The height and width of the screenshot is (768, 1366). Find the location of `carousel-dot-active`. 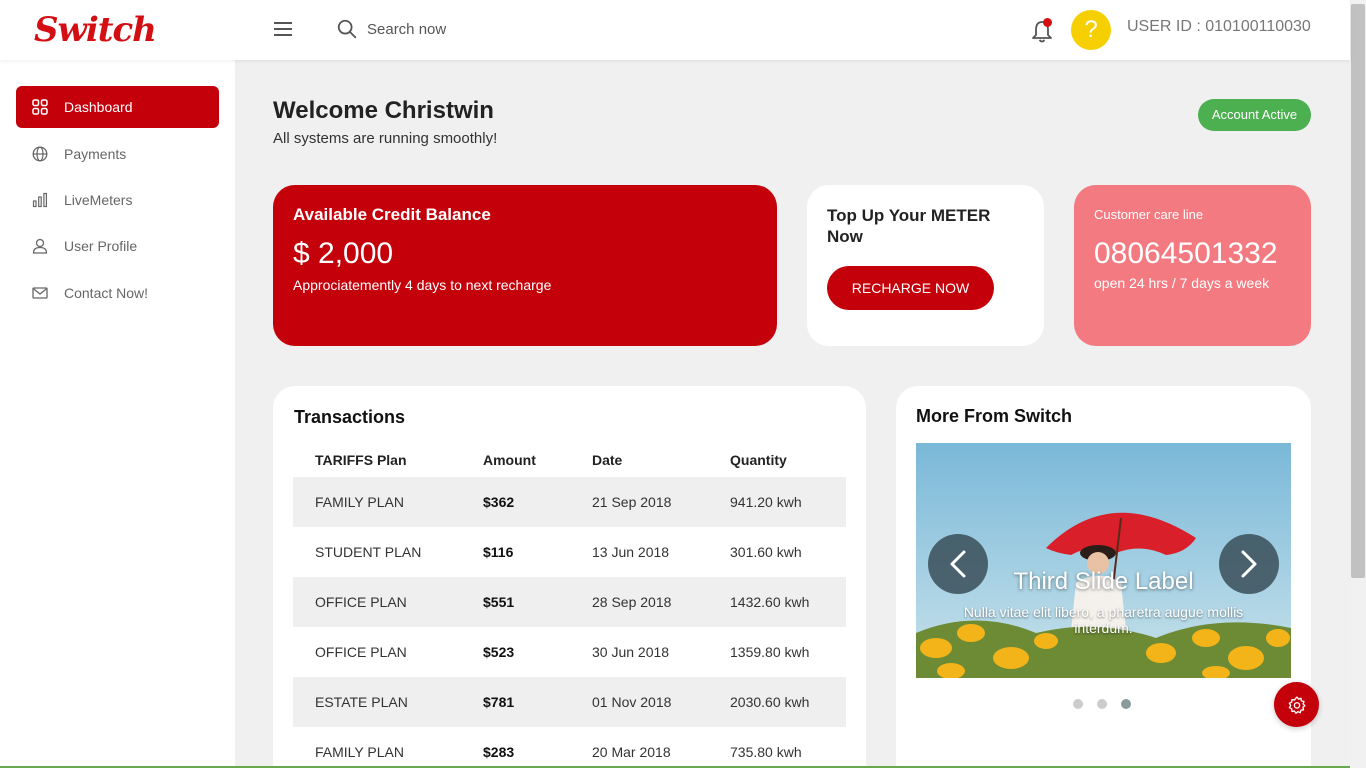

carousel-dot-active is located at coordinates (1126, 704).